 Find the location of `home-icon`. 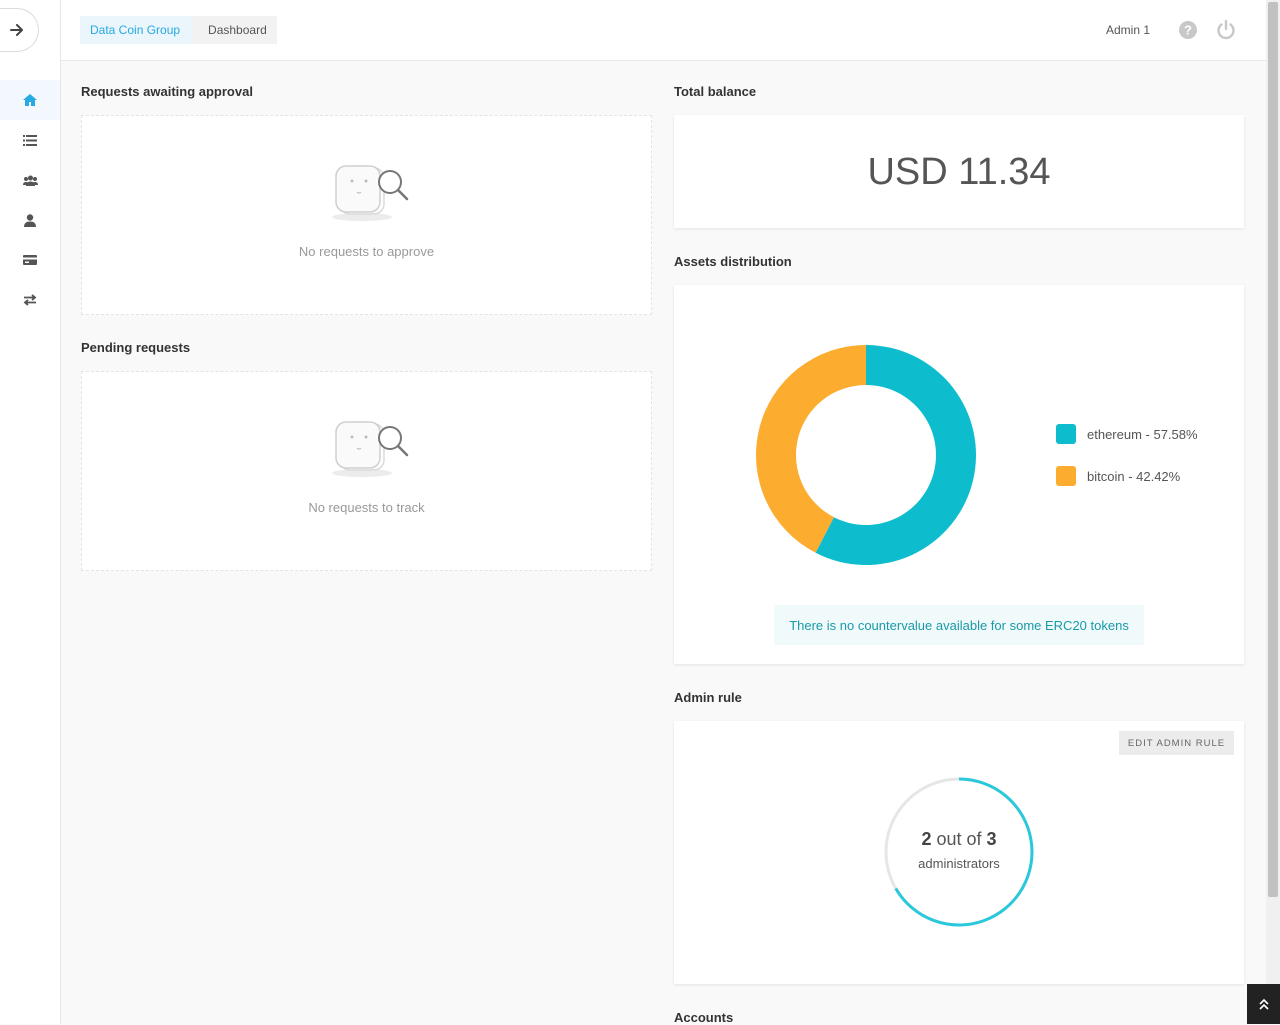

home-icon is located at coordinates (30, 100).